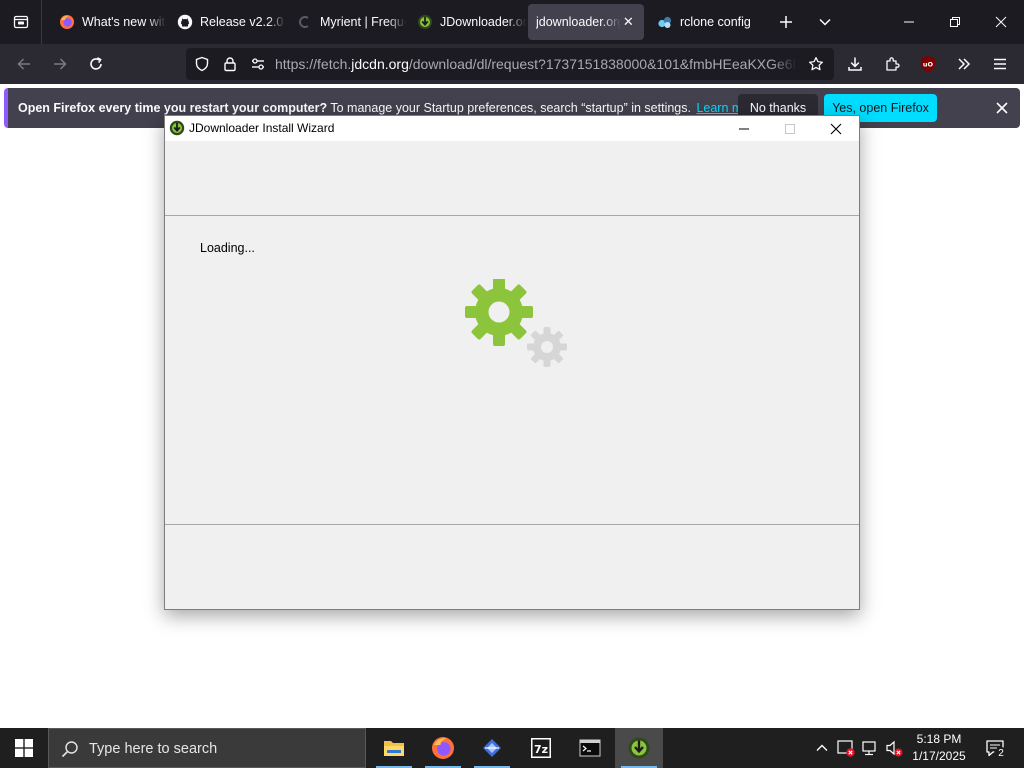  What do you see at coordinates (512, 178) in the screenshot?
I see `wizard-header` at bounding box center [512, 178].